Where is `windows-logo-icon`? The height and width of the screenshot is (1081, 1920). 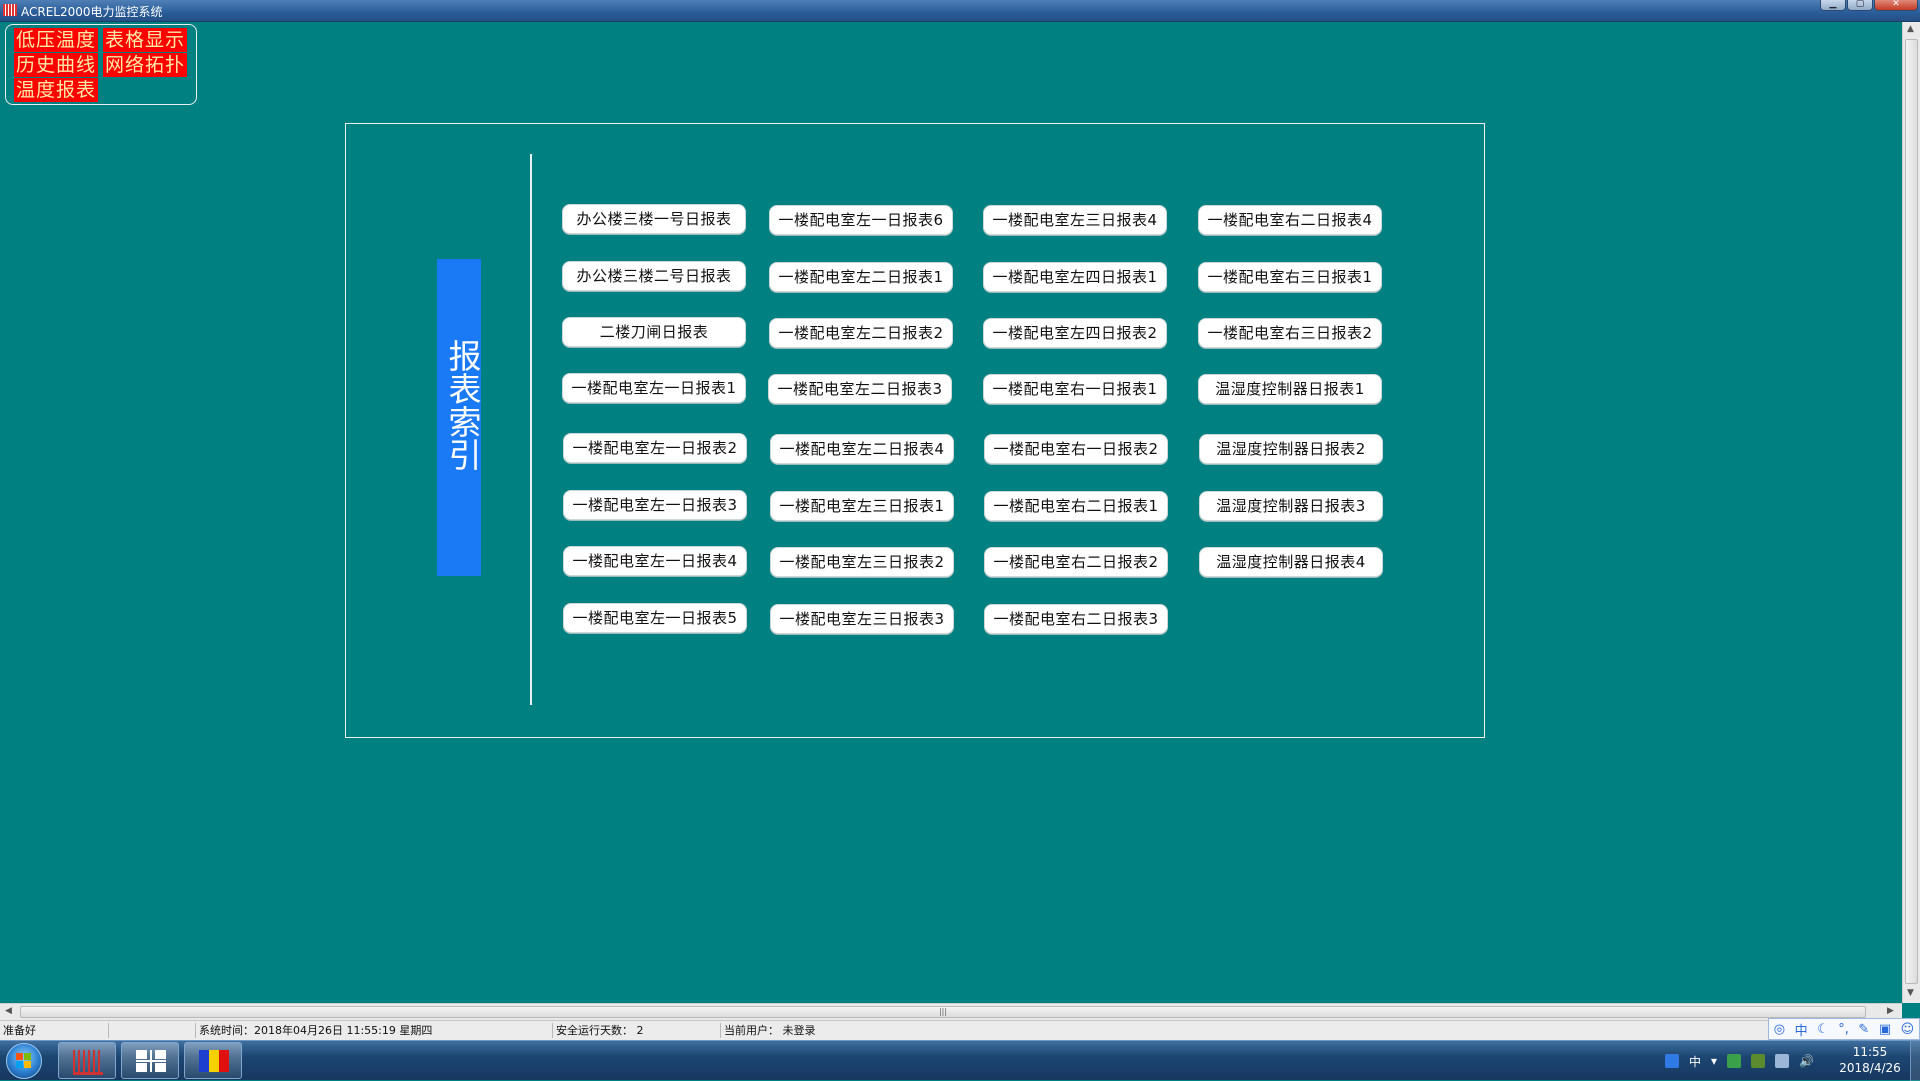
windows-logo-icon is located at coordinates (24, 1061).